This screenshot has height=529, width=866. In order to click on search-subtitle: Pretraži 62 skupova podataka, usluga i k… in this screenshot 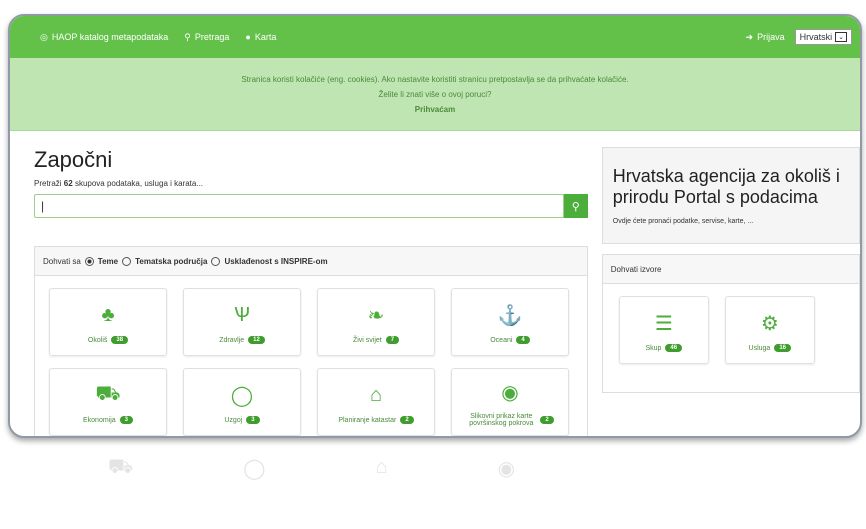, I will do `click(311, 183)`.